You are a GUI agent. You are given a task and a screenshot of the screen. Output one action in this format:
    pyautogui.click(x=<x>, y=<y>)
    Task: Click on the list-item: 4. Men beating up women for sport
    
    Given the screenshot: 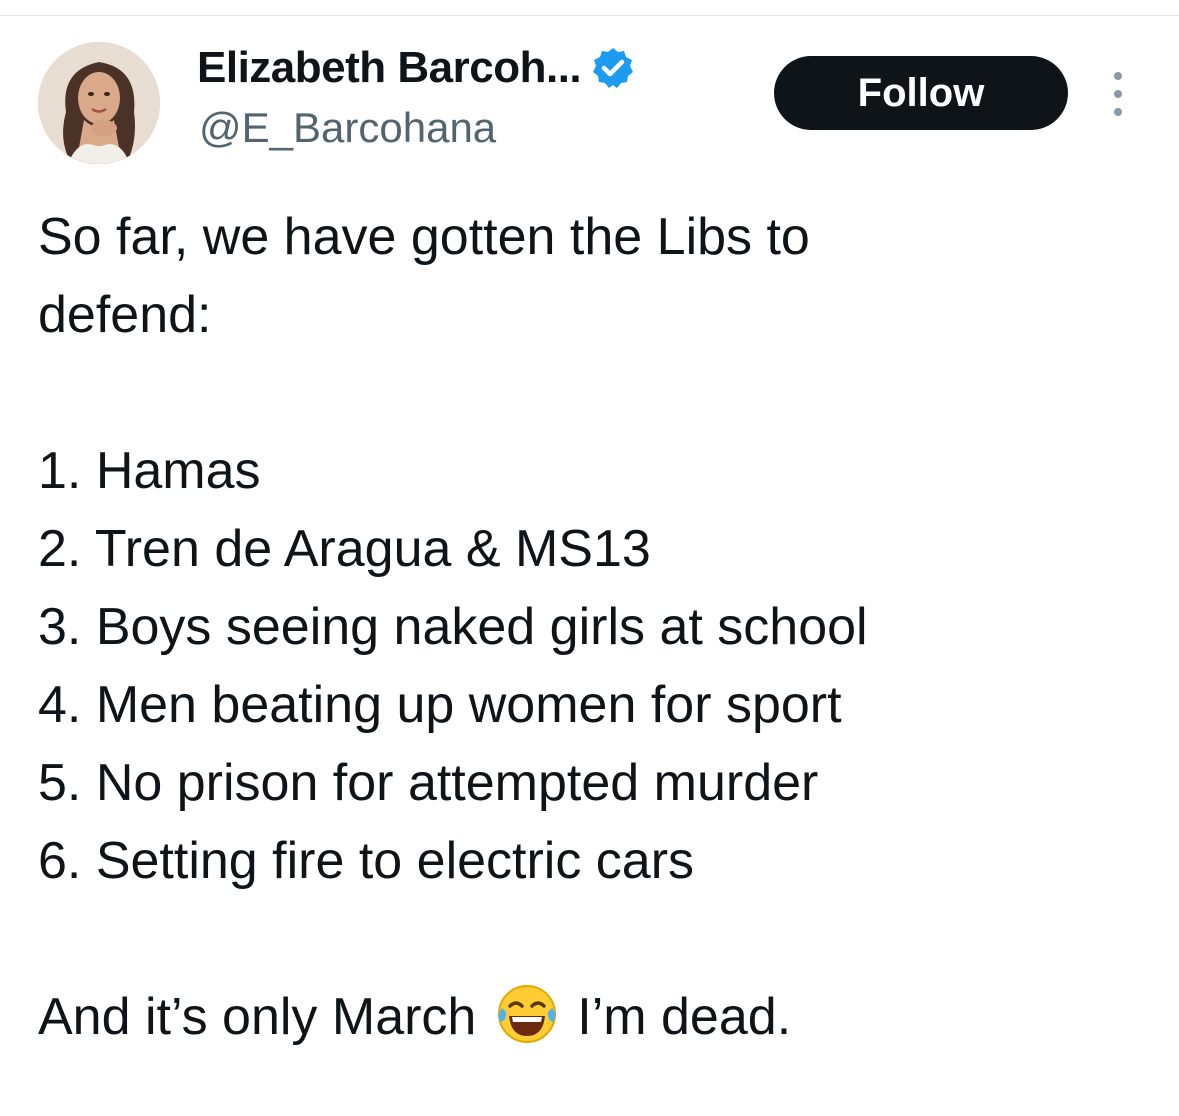 What is the action you would take?
    pyautogui.click(x=440, y=705)
    